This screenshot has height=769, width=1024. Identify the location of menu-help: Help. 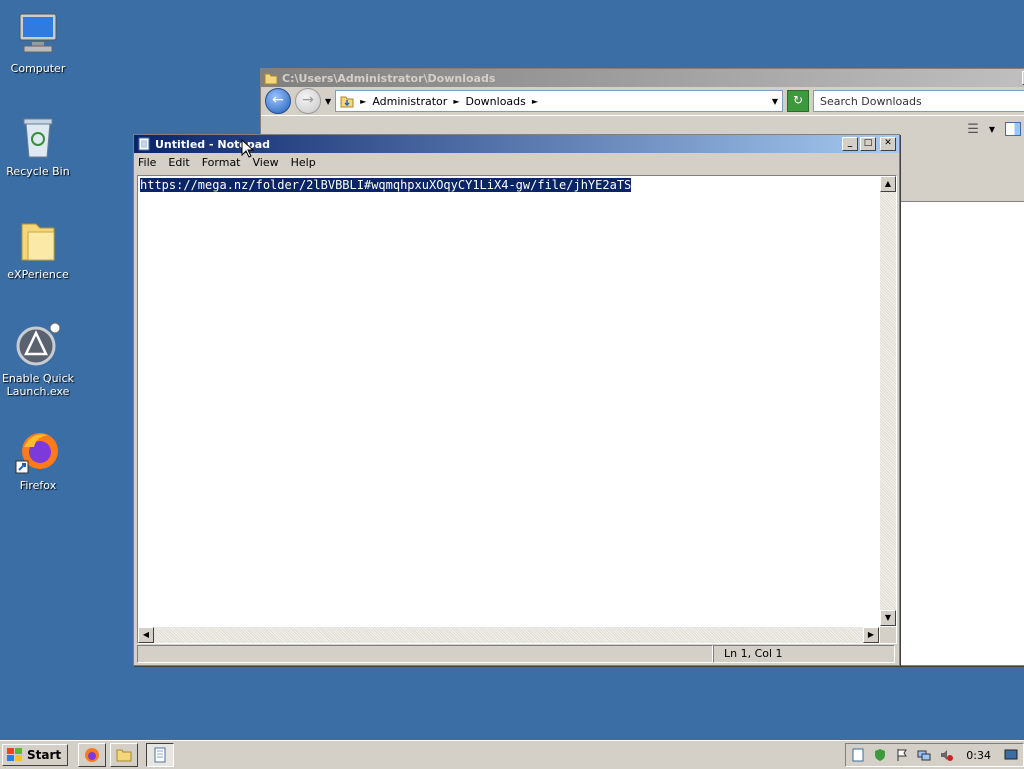
(303, 162).